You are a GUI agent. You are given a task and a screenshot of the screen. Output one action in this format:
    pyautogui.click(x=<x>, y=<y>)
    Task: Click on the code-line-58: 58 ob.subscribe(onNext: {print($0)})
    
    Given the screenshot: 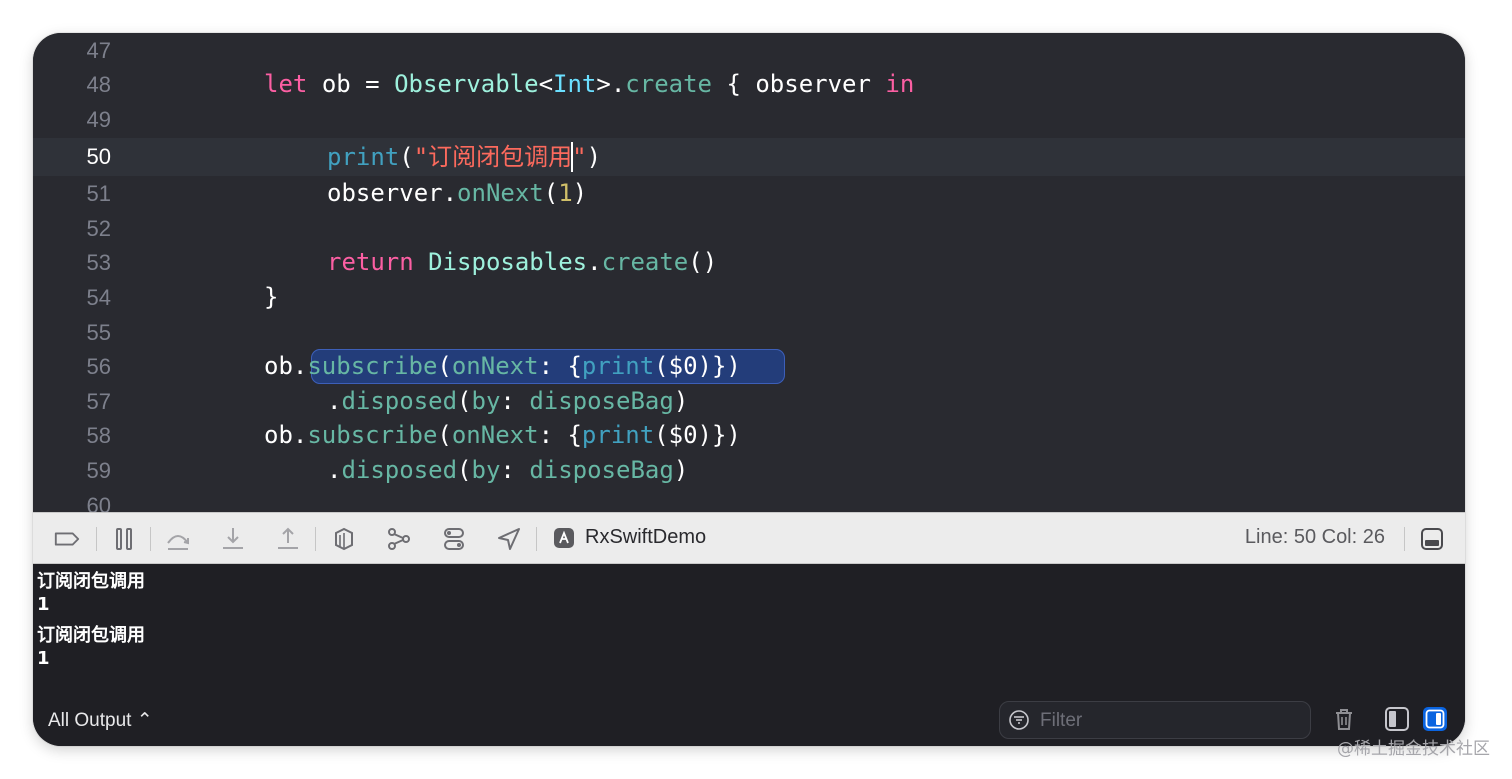 What is the action you would take?
    pyautogui.click(x=749, y=435)
    